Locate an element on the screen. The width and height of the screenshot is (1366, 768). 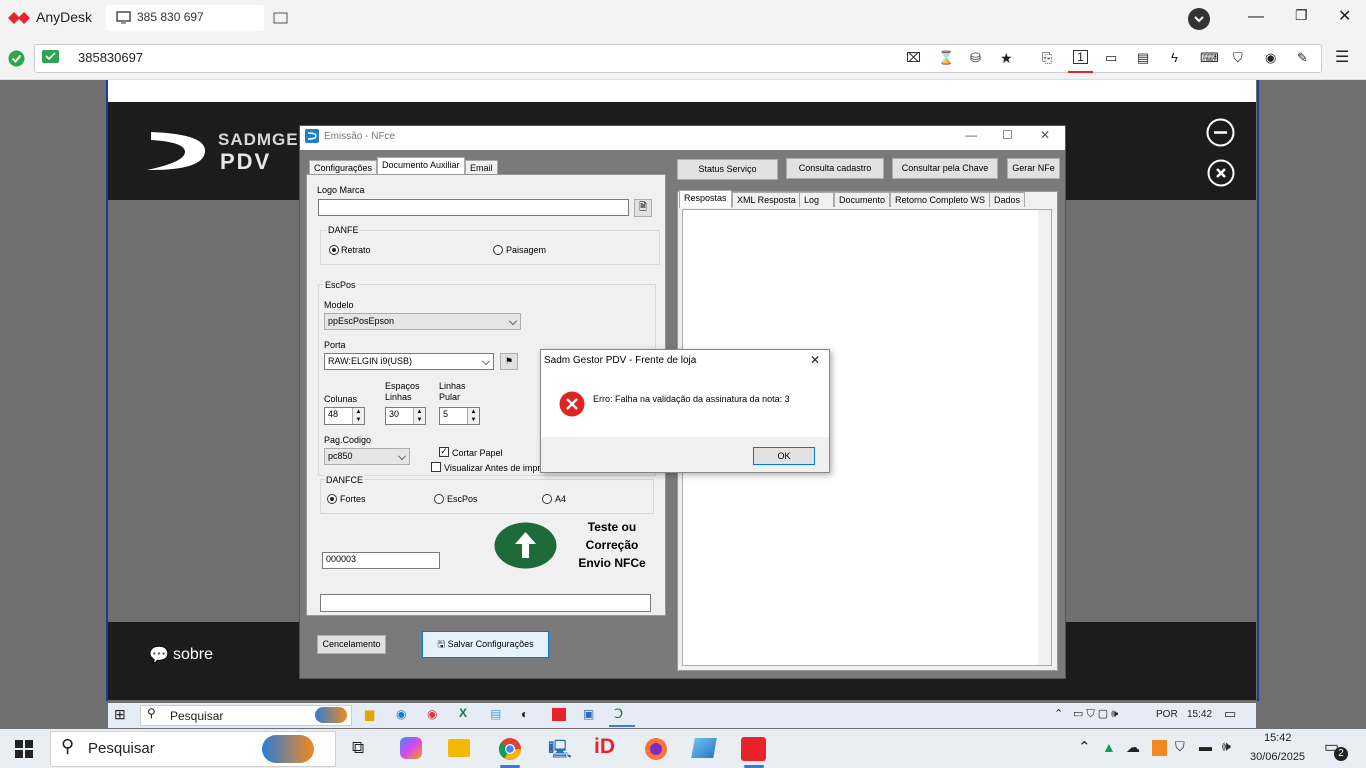
network-computer-icon: 🖳 is located at coordinates (560, 752).